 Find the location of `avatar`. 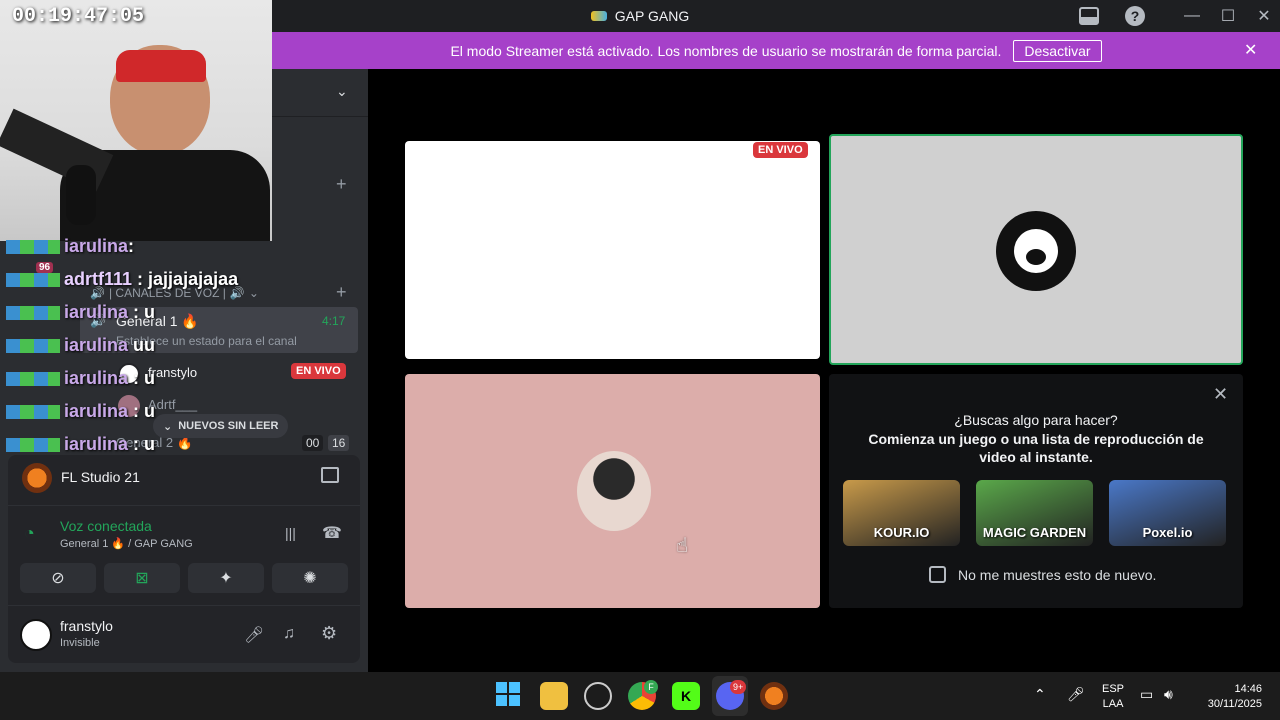

avatar is located at coordinates (36, 635).